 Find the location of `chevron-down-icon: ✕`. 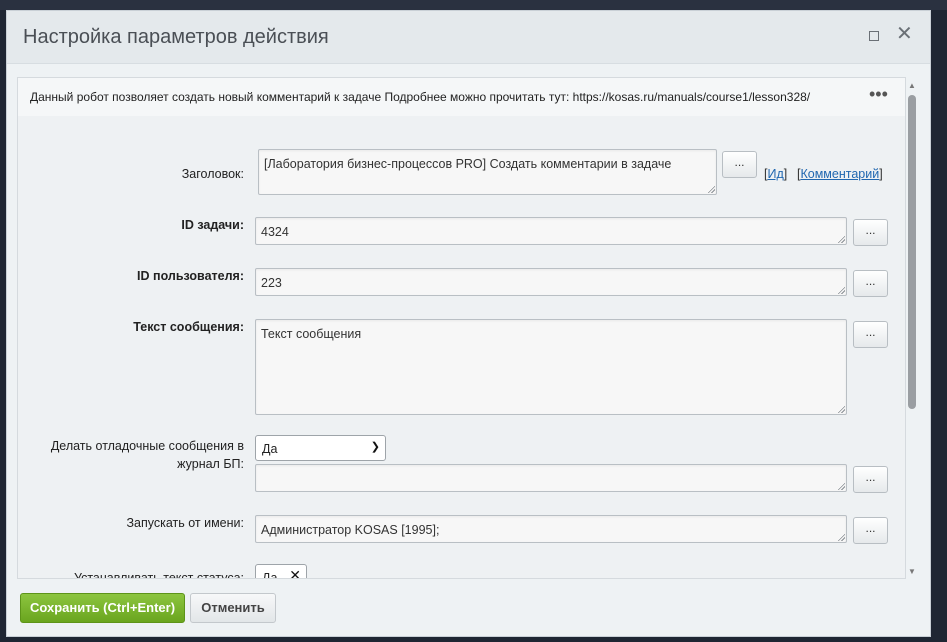

chevron-down-icon: ✕ is located at coordinates (295, 573).